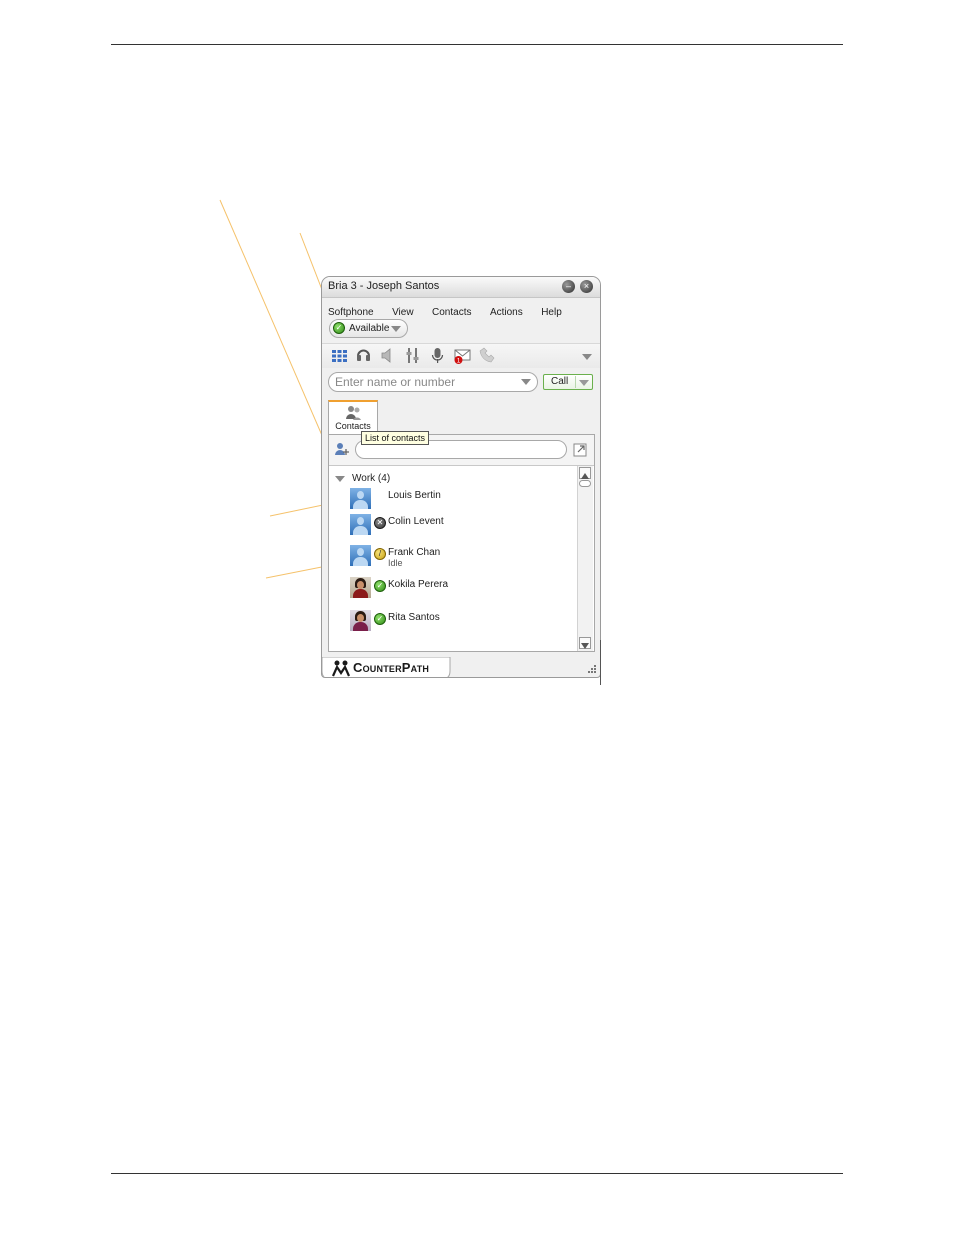  Describe the element at coordinates (461, 287) in the screenshot. I see `title-bar: Bria 3 - Joseph Santos – ×` at that location.